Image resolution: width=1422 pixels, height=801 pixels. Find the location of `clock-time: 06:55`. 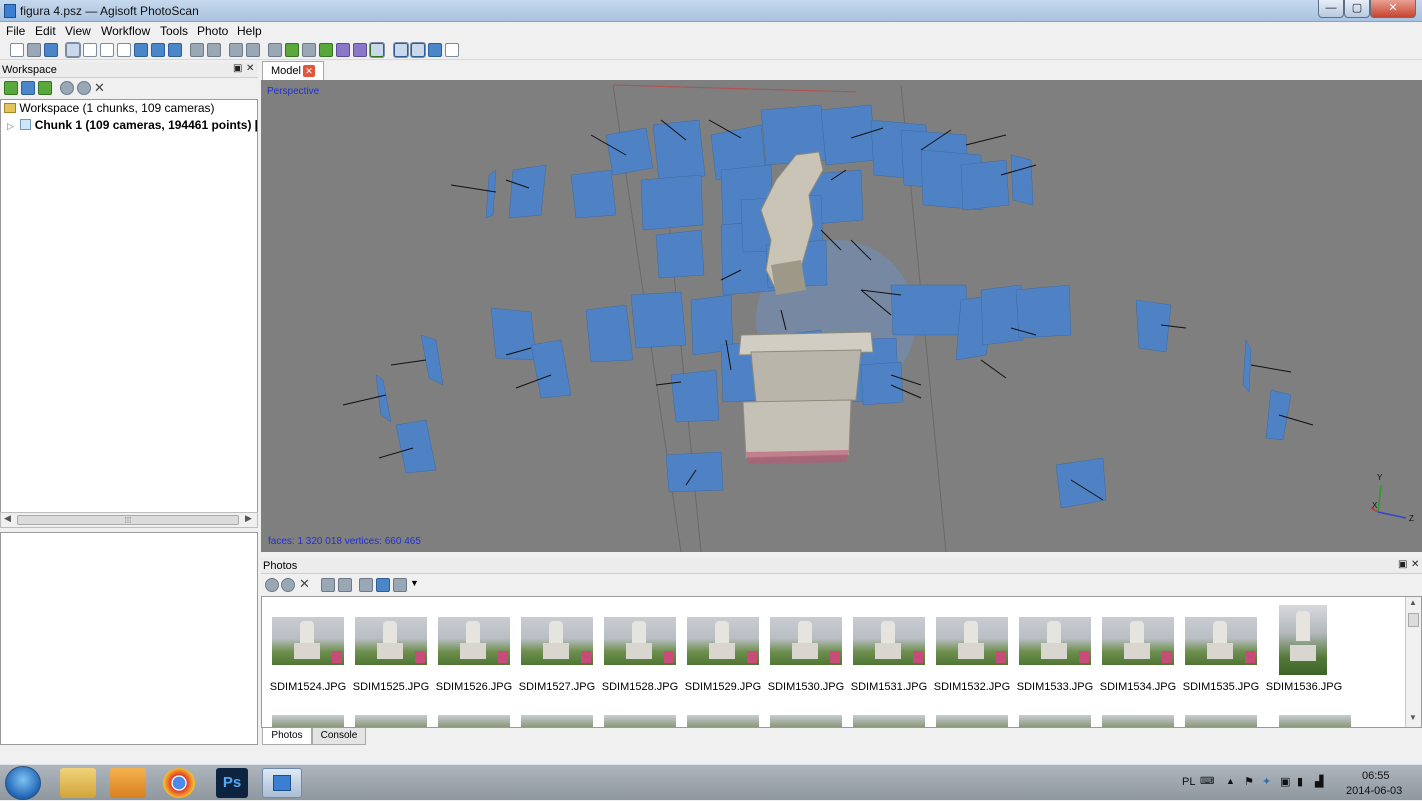

clock-time: 06:55 is located at coordinates (1376, 776).